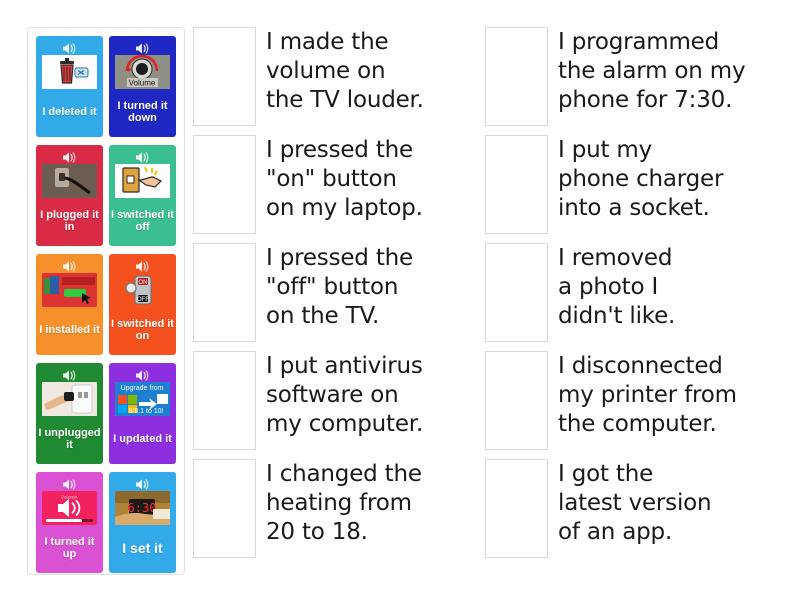  I want to click on hand-setting-alarm-clock: 6:30, so click(142, 508).